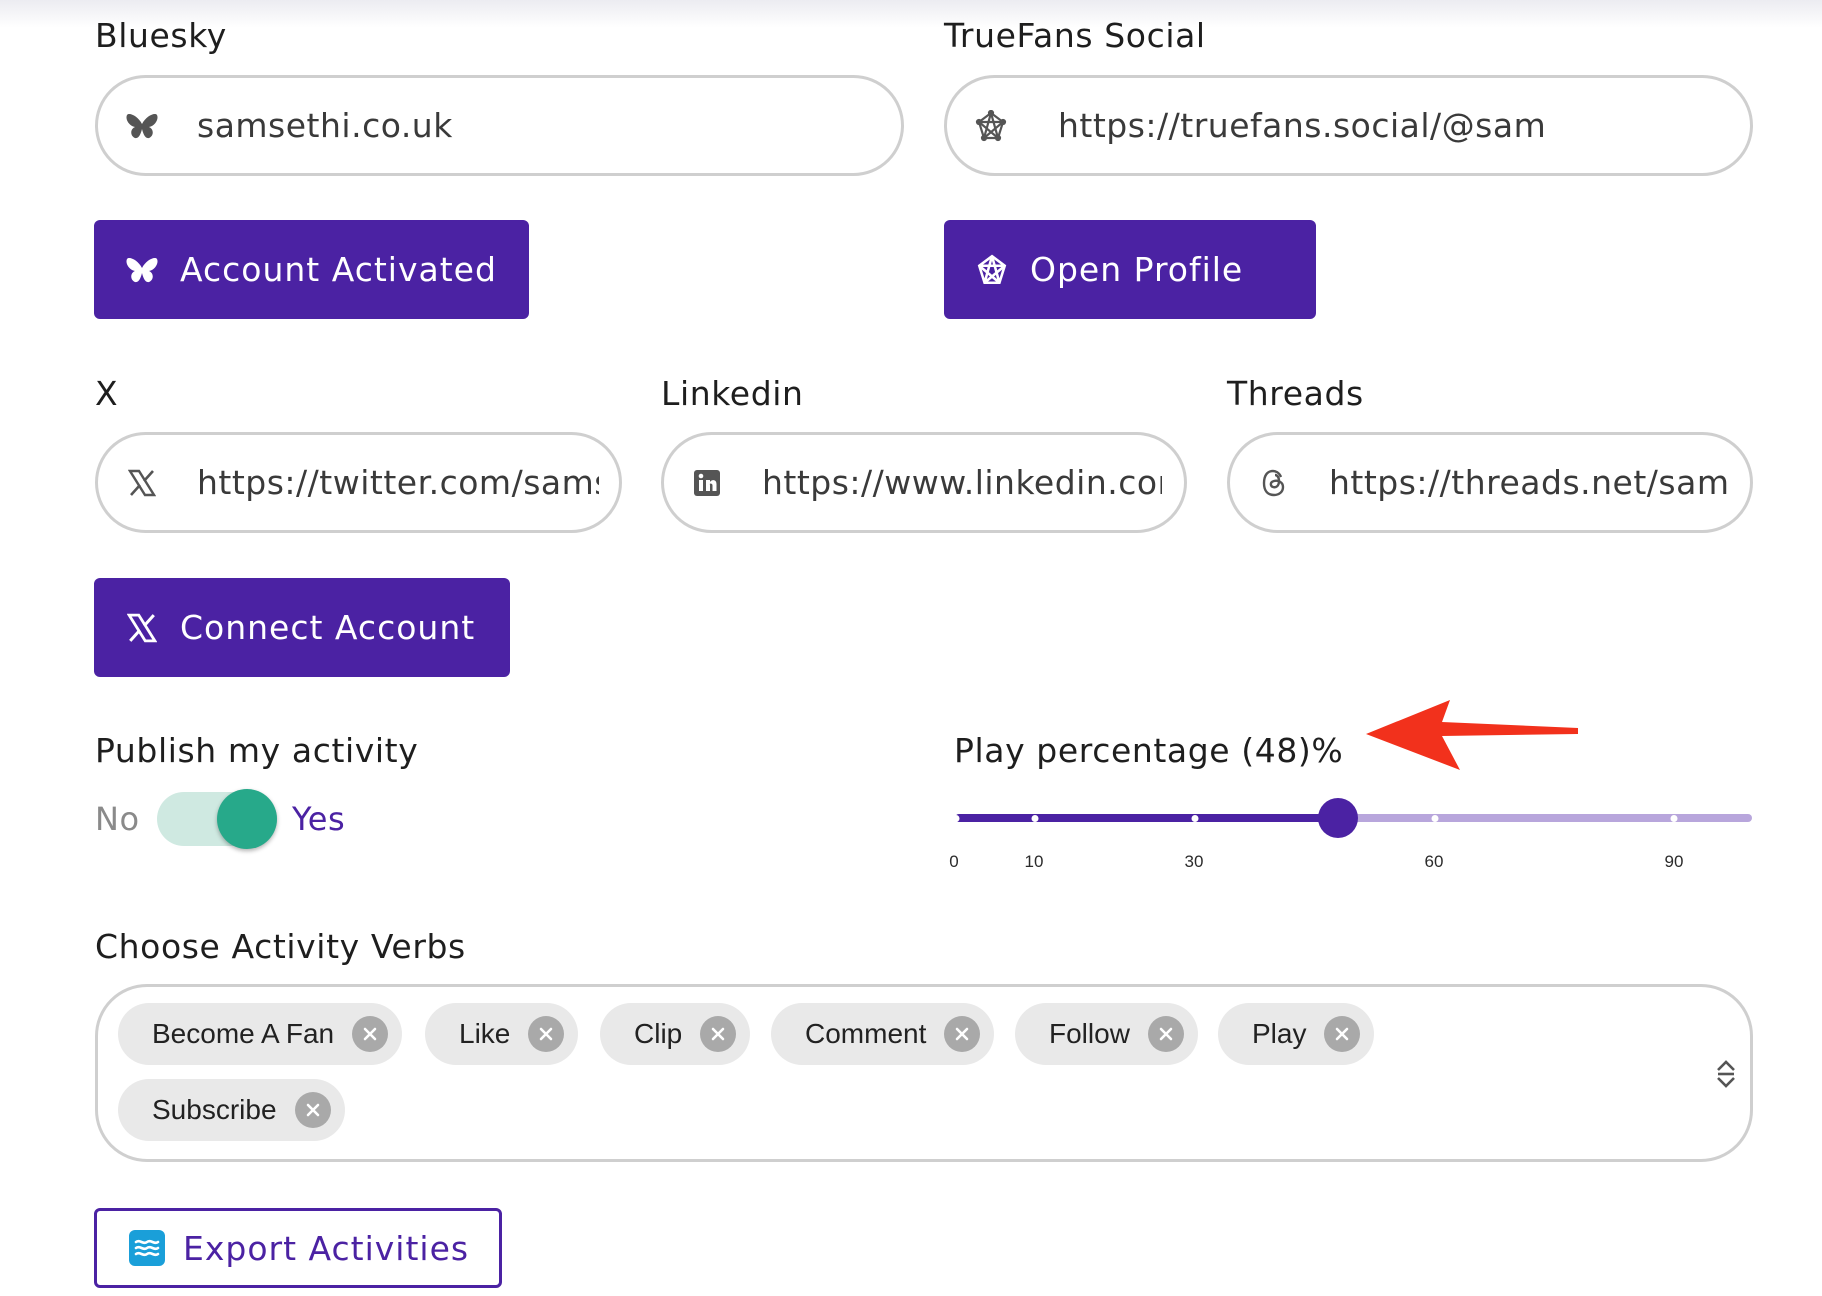 Image resolution: width=1822 pixels, height=1296 pixels. Describe the element at coordinates (1075, 35) in the screenshot. I see `truefans-label: TrueFans Social` at that location.